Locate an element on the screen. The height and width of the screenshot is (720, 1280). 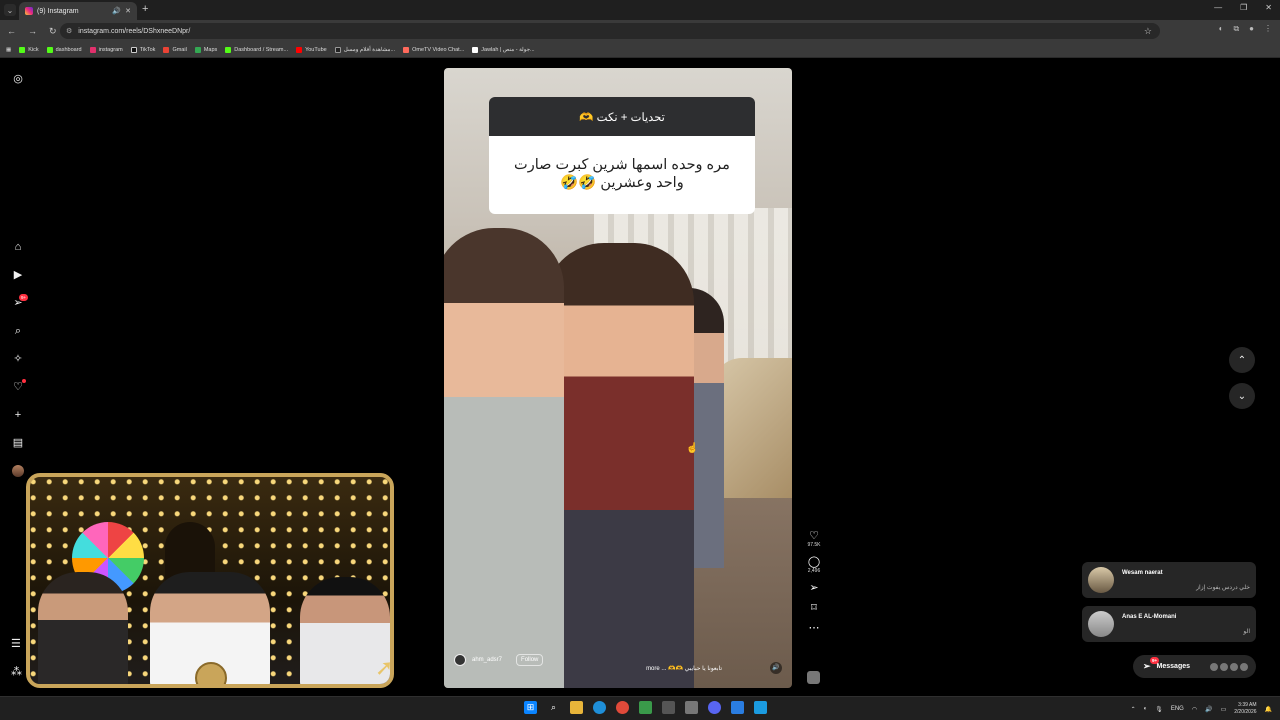
more-options-button: ⋯ is located at coordinates (814, 628).